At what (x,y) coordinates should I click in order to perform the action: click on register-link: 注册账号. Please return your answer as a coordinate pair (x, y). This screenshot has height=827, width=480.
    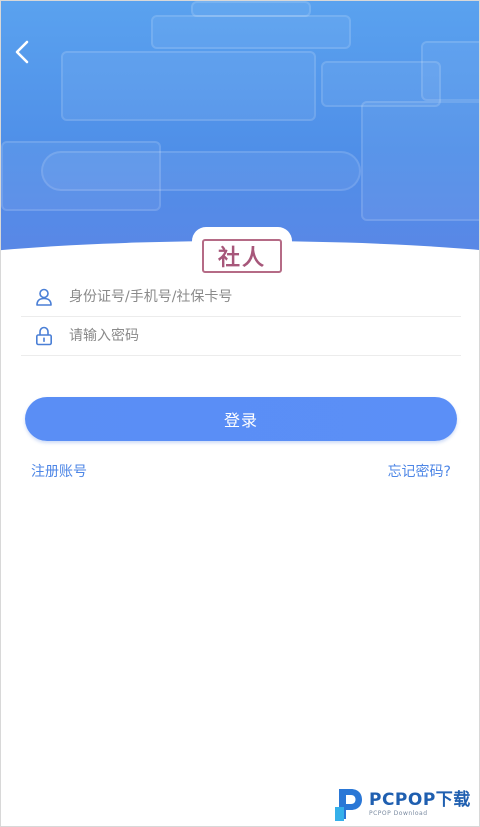
    Looking at the image, I should click on (59, 471).